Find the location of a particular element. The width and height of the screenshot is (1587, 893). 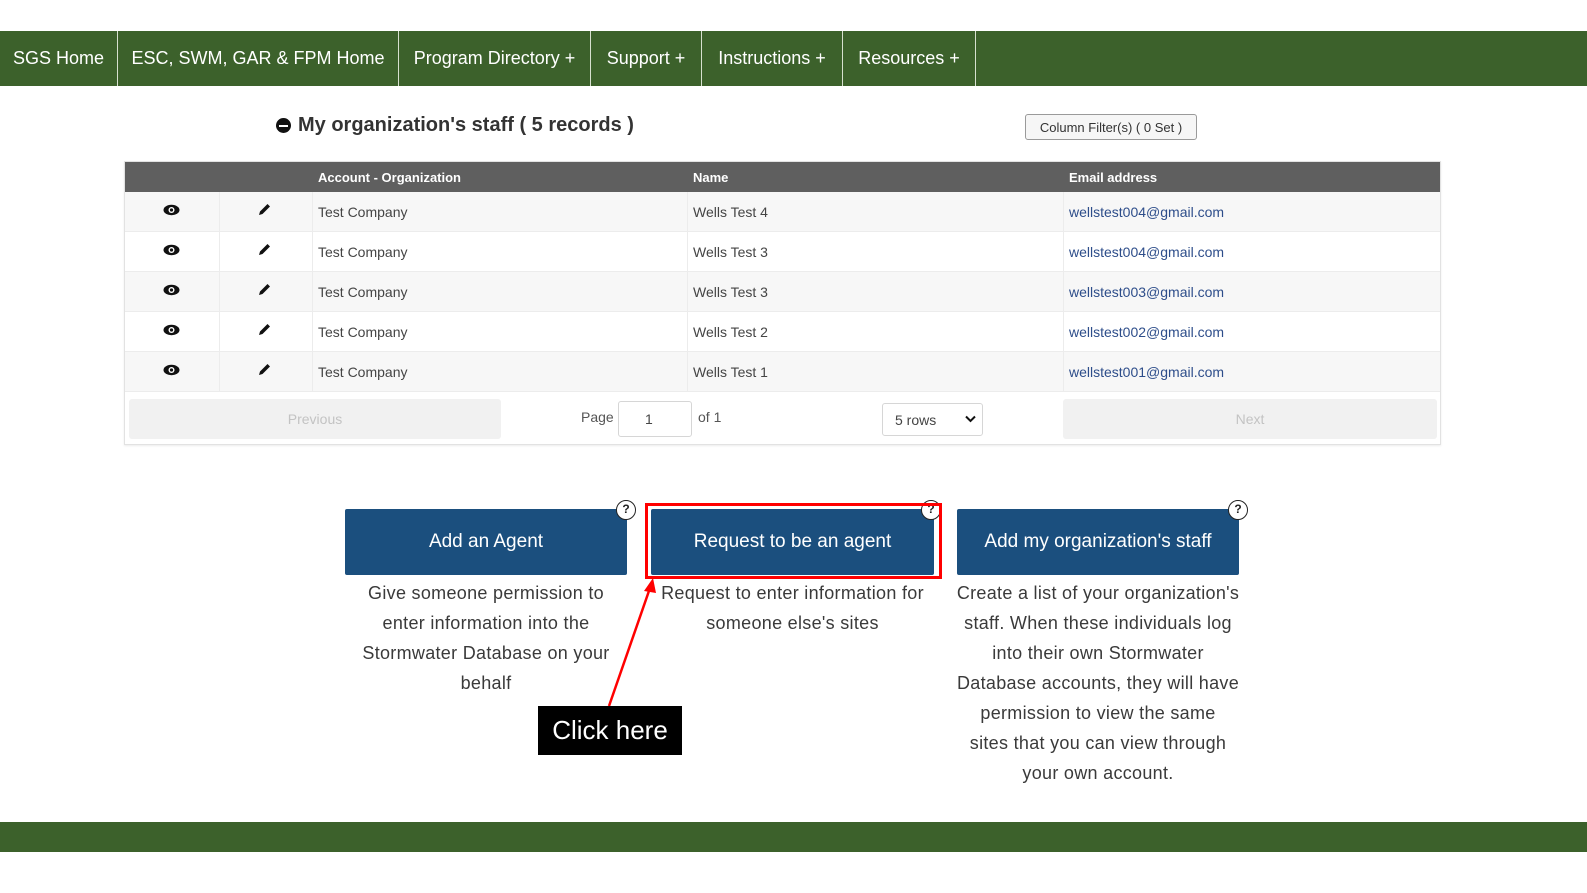

next-button: Next is located at coordinates (1250, 419).